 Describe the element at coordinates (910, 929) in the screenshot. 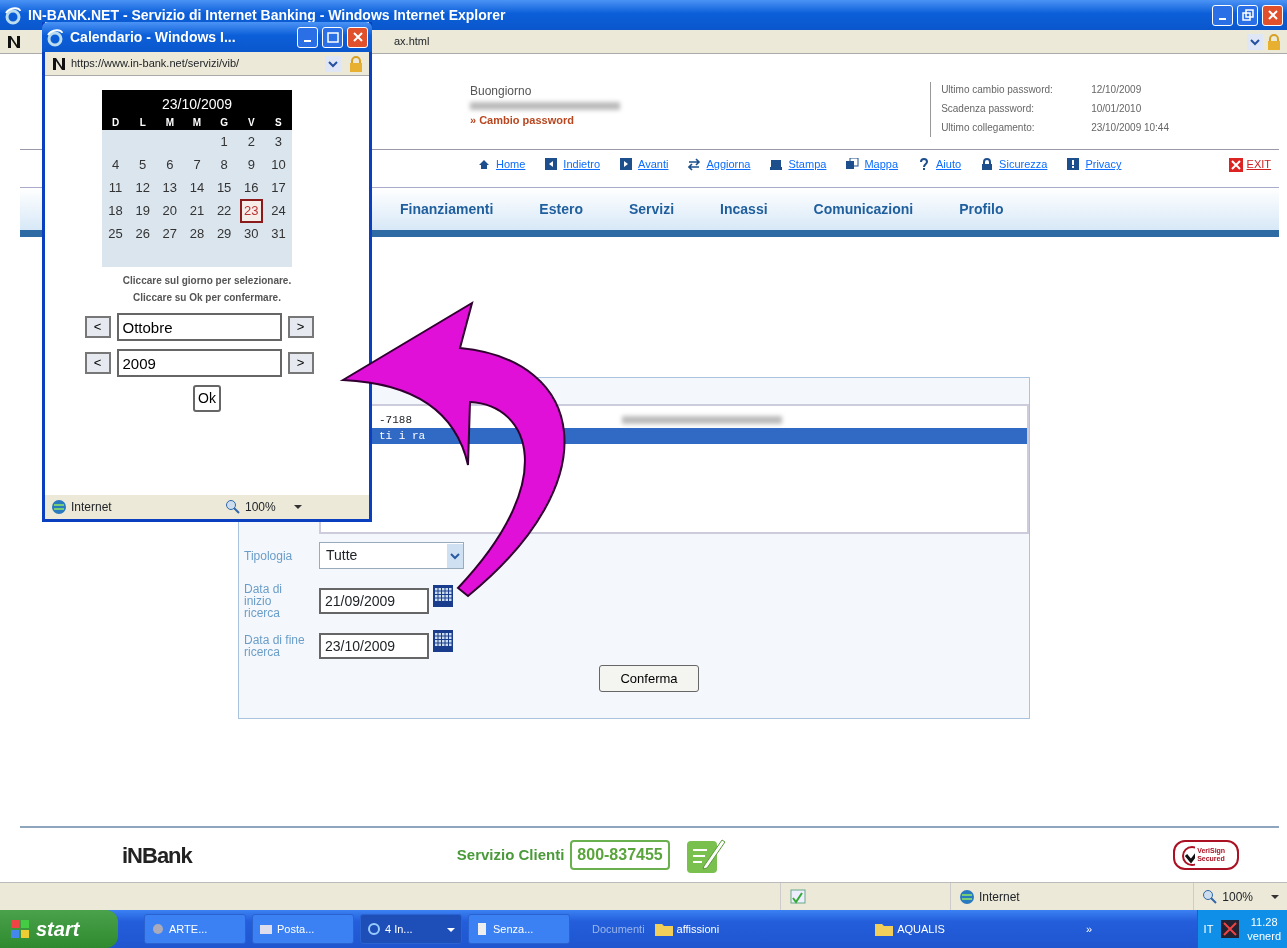

I see `folder-button: AQUALIS` at that location.